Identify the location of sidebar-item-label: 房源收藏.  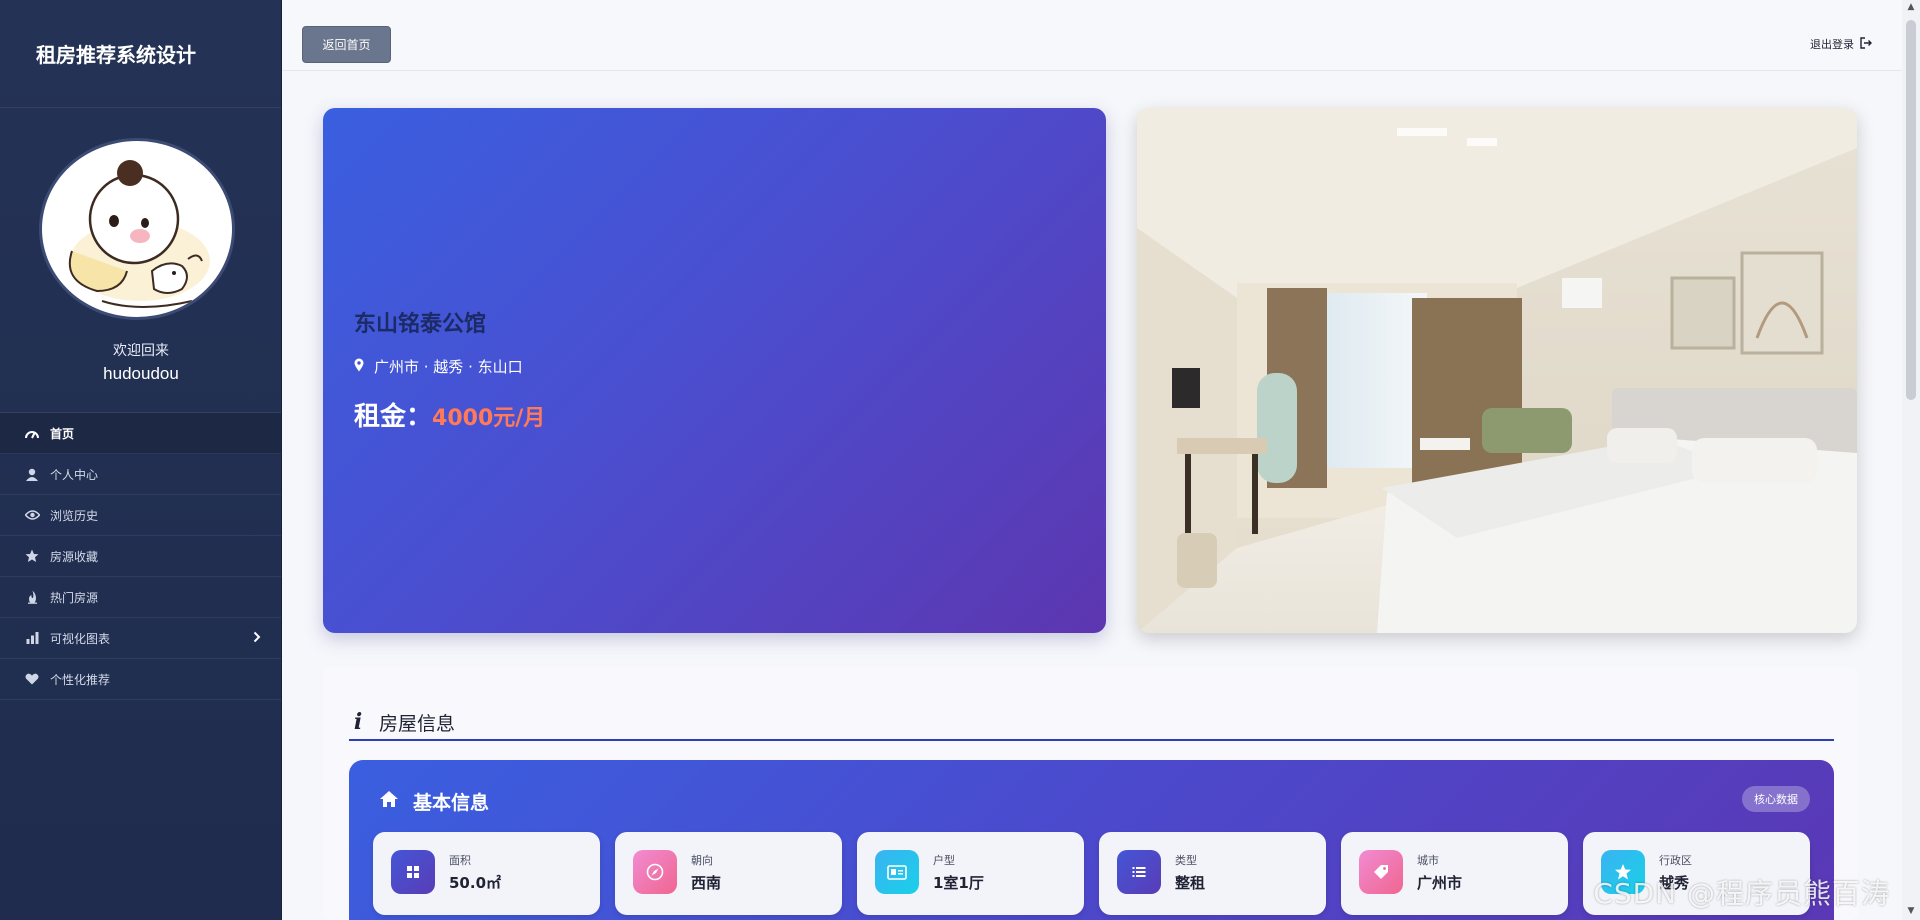
(74, 556).